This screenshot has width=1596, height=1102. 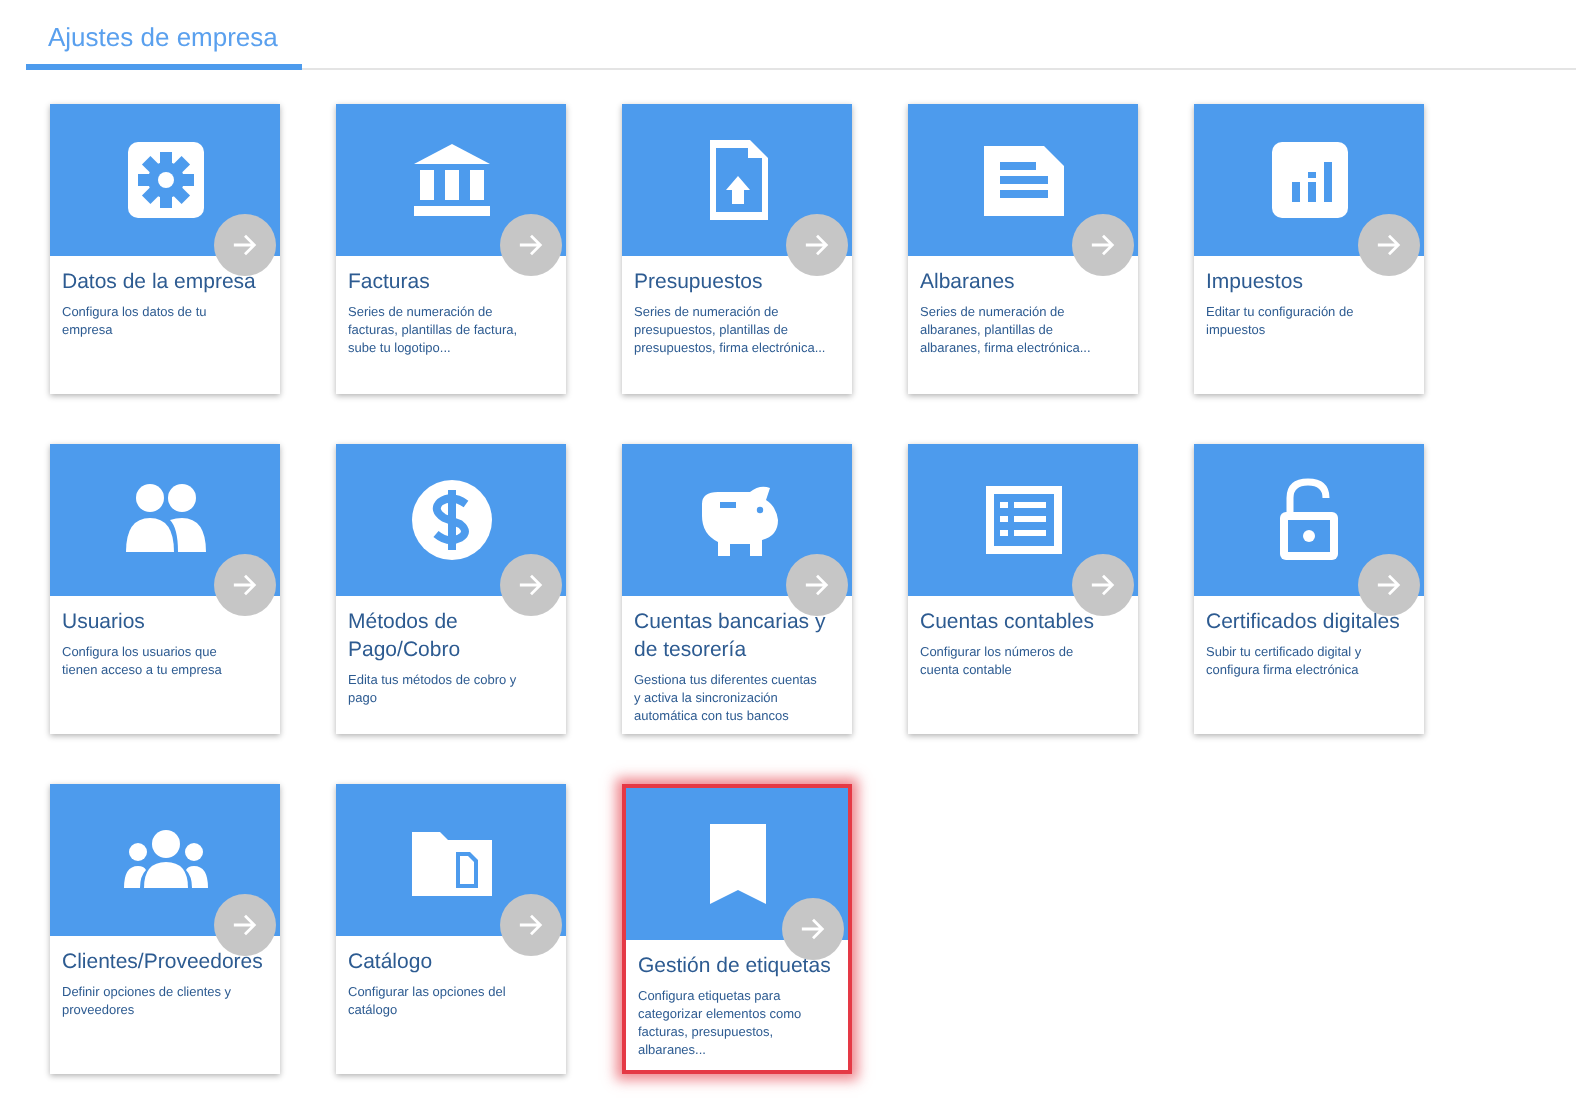 I want to click on card-title: Gestión de etiquetas, so click(x=735, y=966).